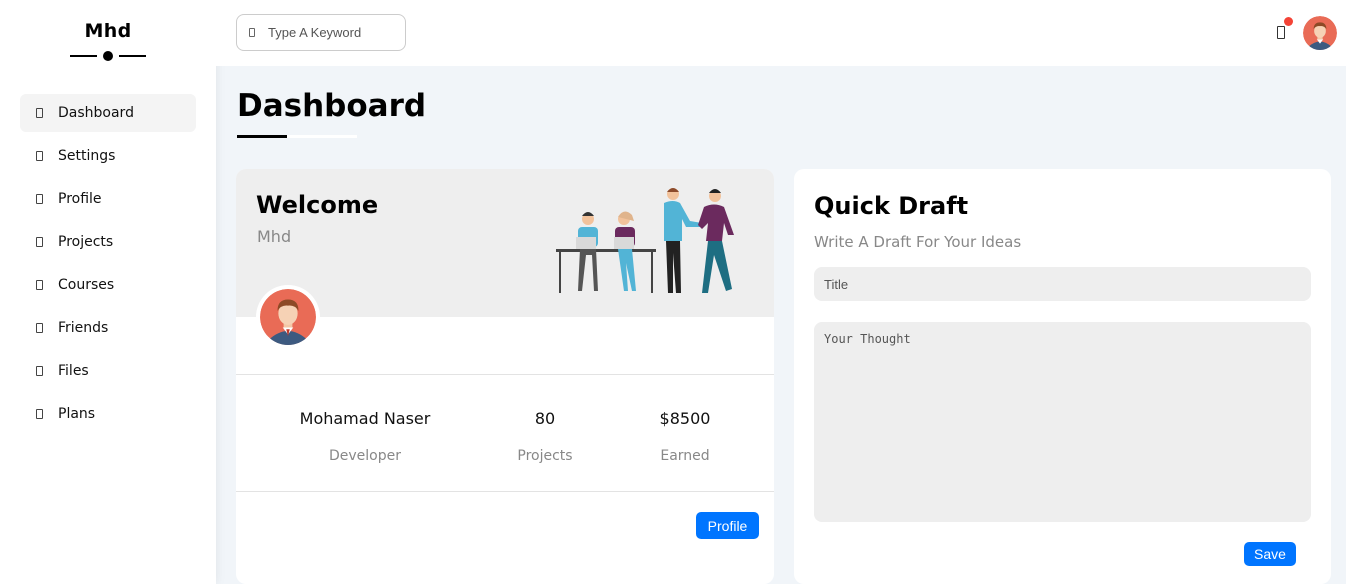  I want to click on bell-icon, so click(1281, 32).